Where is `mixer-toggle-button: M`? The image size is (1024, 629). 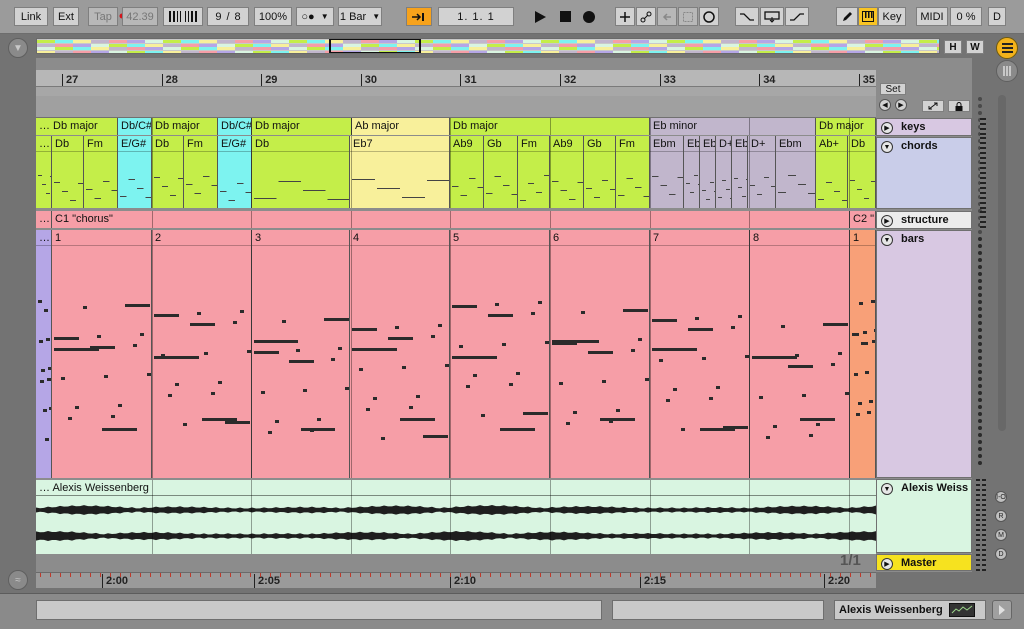 mixer-toggle-button: M is located at coordinates (1001, 535).